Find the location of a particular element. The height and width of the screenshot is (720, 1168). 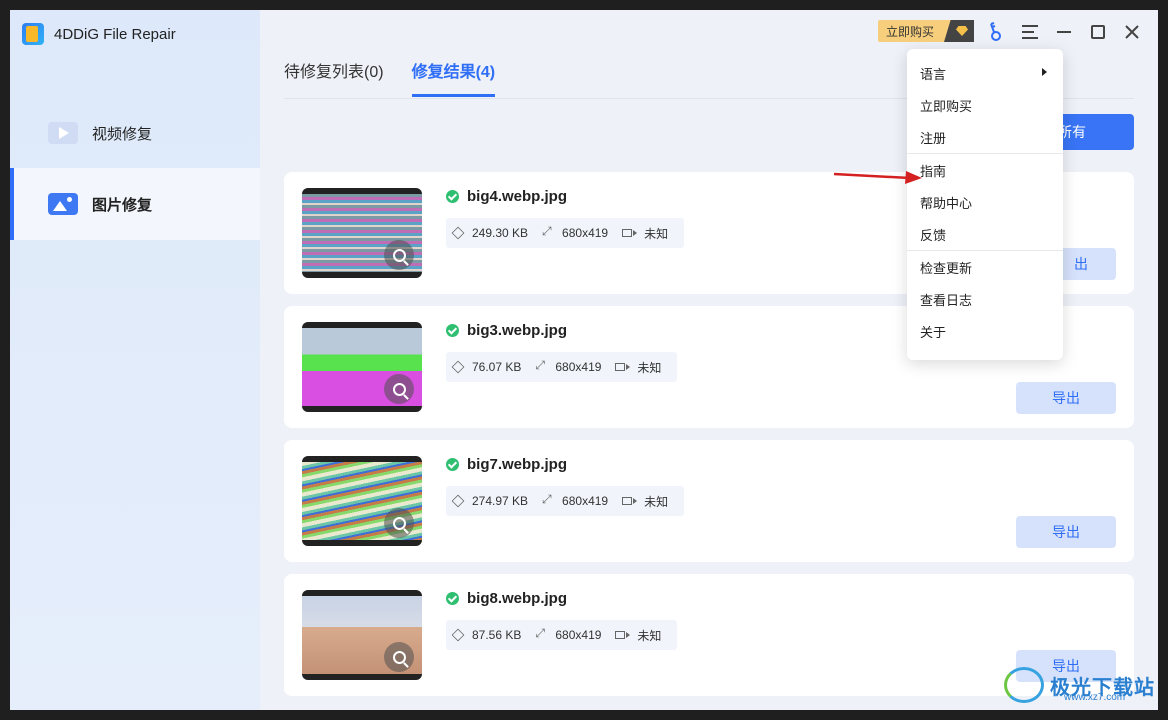

maximize-icon is located at coordinates (1098, 32).